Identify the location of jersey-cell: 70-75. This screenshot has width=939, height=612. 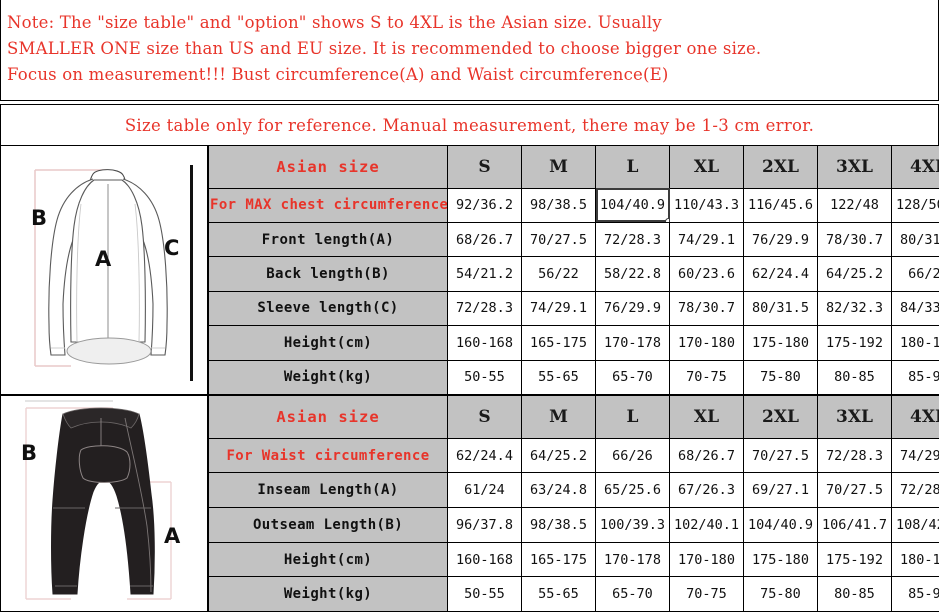
(706, 377).